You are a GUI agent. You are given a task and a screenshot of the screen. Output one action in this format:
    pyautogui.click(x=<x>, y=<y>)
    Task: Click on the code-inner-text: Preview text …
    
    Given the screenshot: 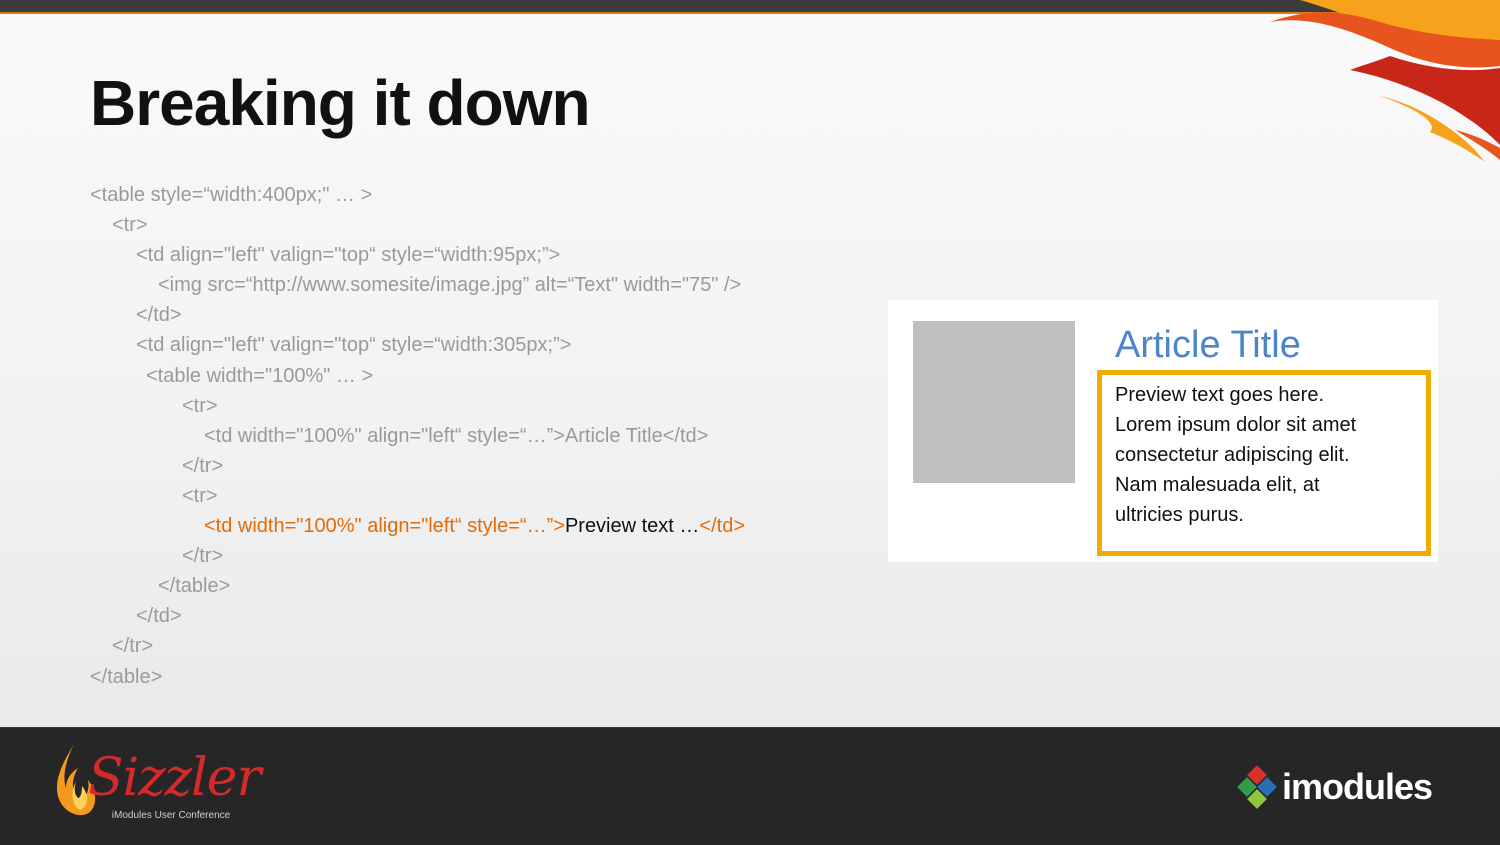 What is the action you would take?
    pyautogui.click(x=632, y=526)
    